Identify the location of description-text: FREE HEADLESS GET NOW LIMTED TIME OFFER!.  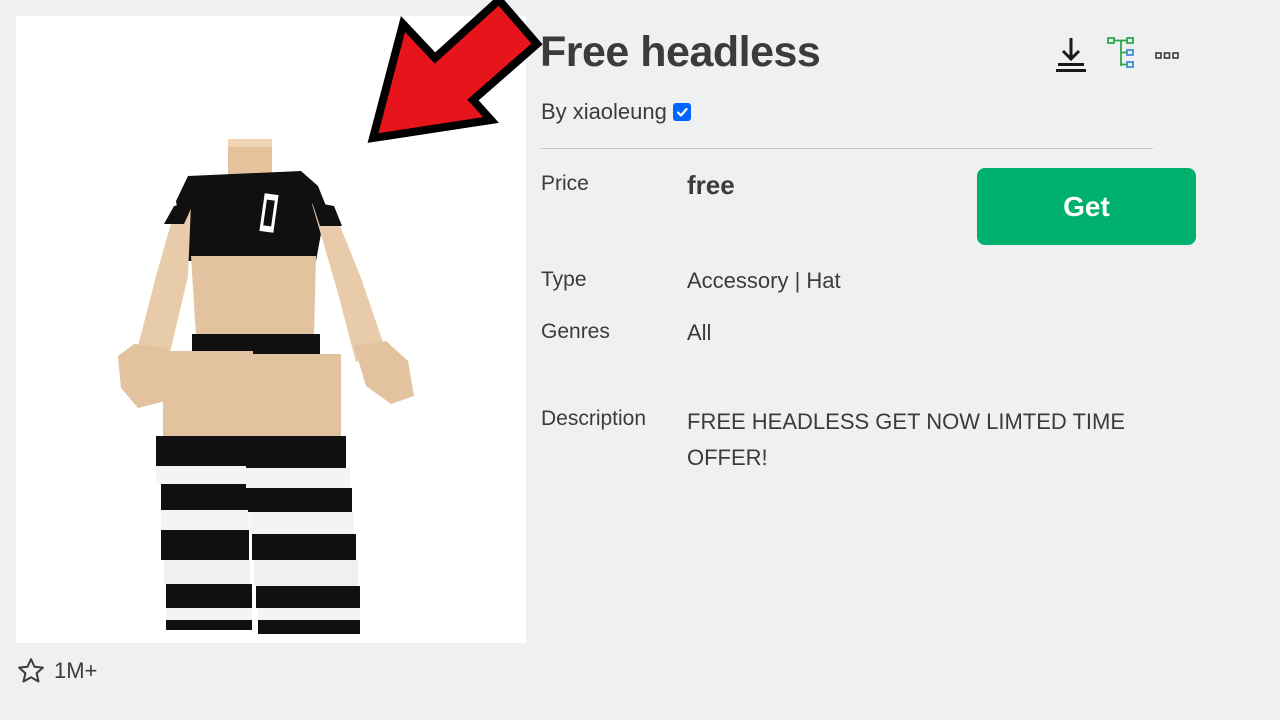
(906, 439).